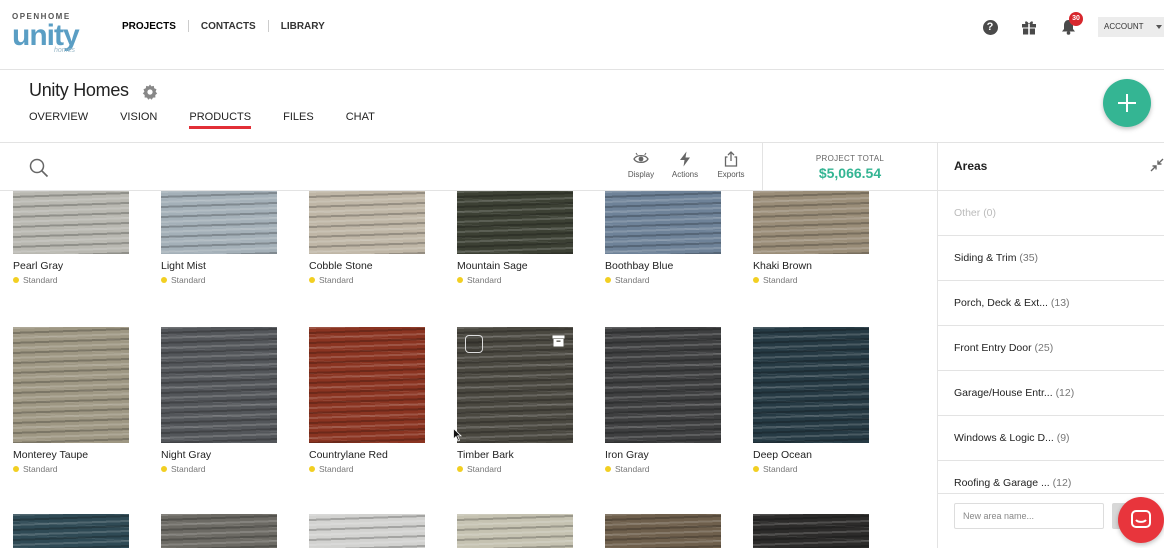 The image size is (1164, 548). Describe the element at coordinates (993, 348) in the screenshot. I see `area-label: Front Entry Door` at that location.